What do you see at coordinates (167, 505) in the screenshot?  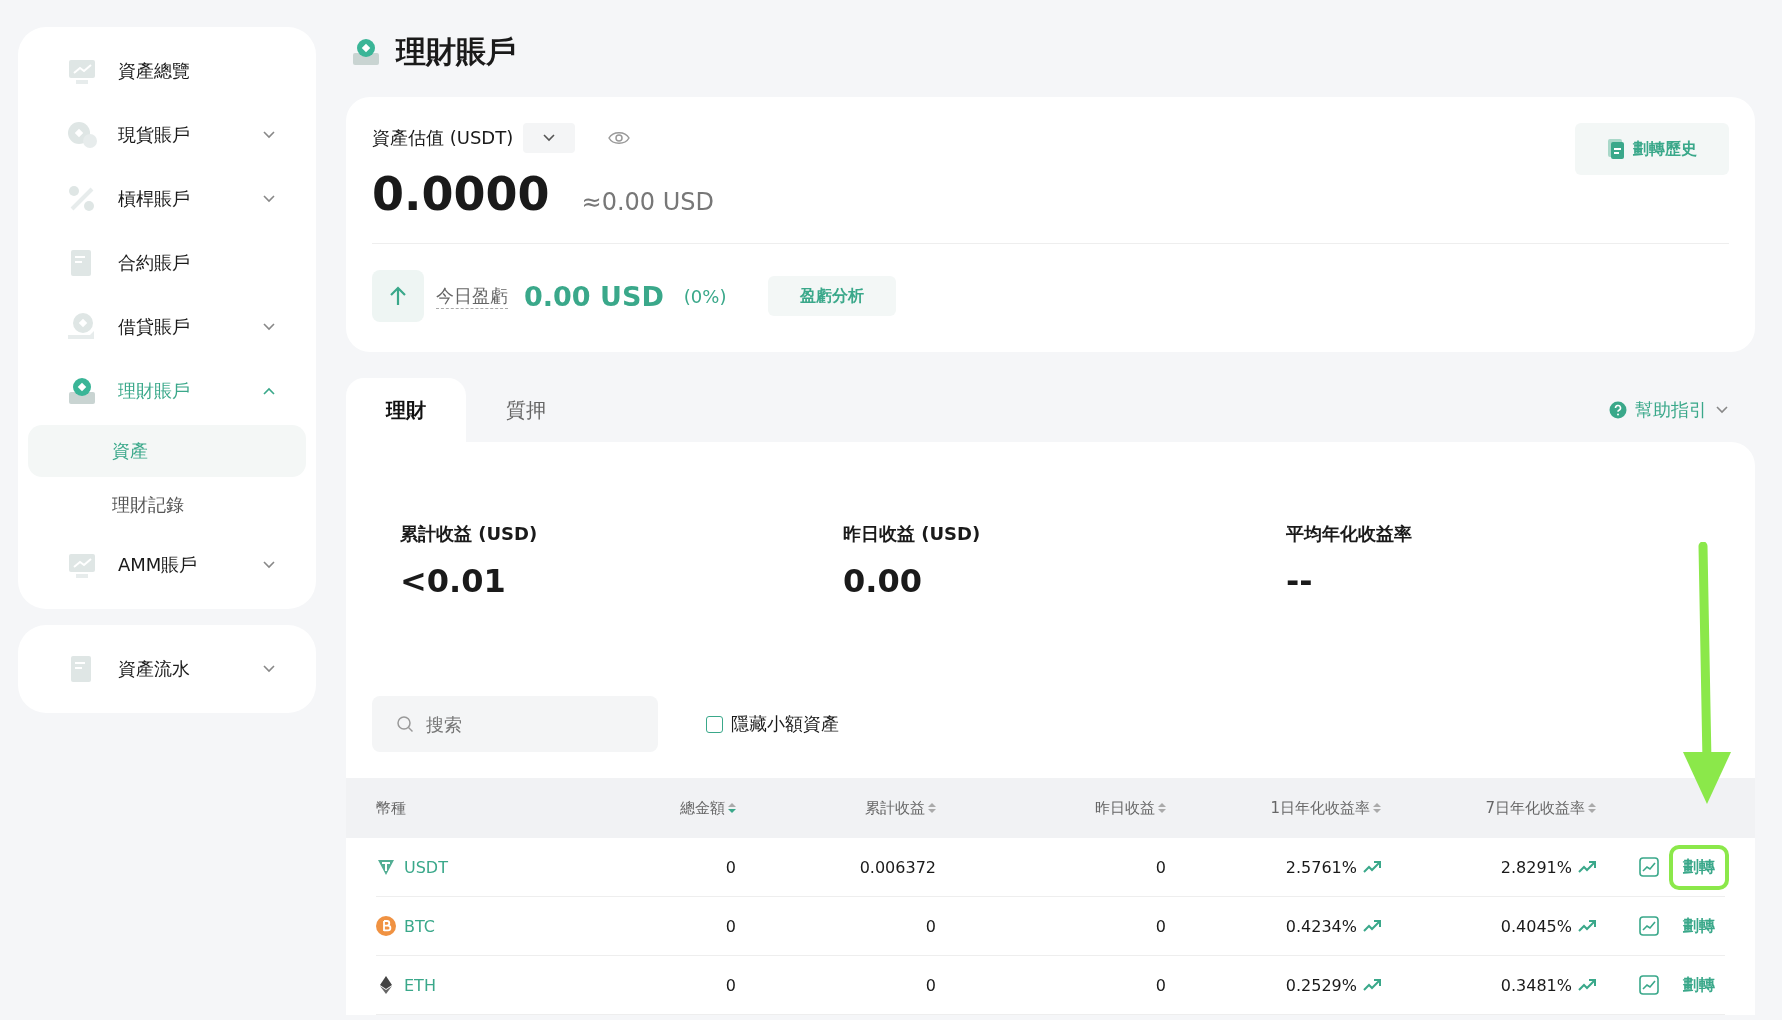 I see `sidebar-subitem: 理財記錄` at bounding box center [167, 505].